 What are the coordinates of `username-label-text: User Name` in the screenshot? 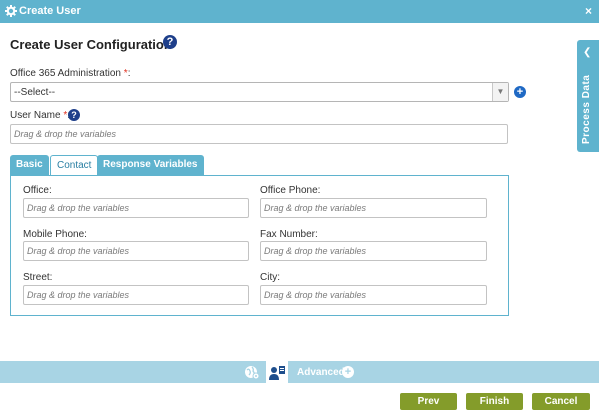 It's located at (35, 115).